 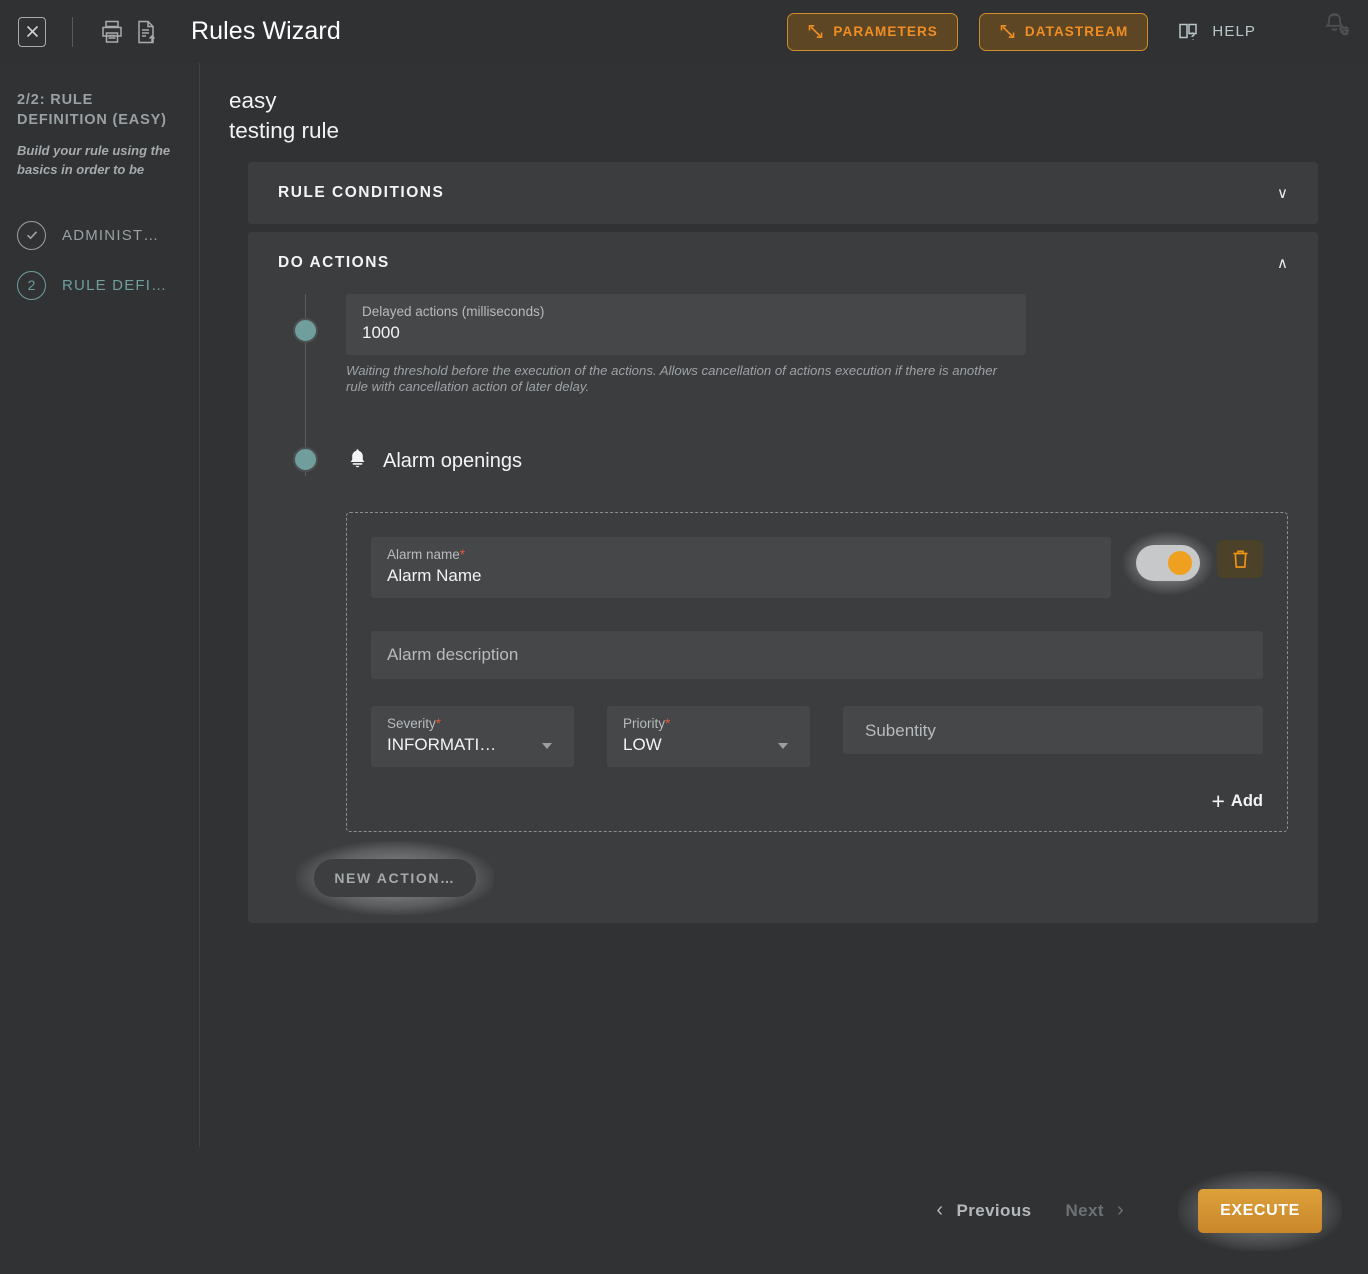 I want to click on alarm-description-placeholder: Alarm description, so click(x=453, y=654).